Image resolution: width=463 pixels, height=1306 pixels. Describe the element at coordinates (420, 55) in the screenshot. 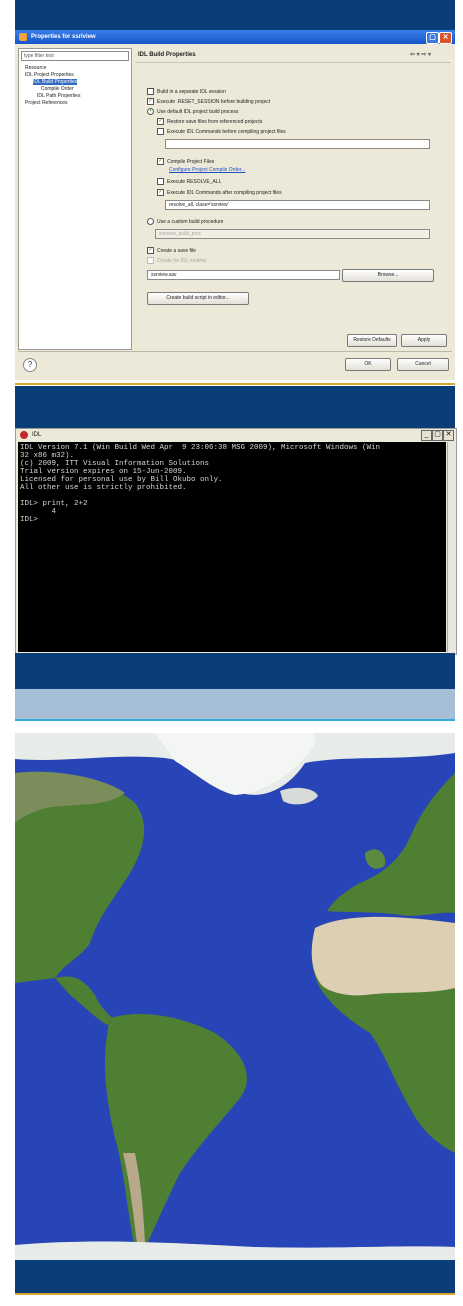

I see `back-forward-icon: ⇦ ▾ ⇨ ▾` at that location.